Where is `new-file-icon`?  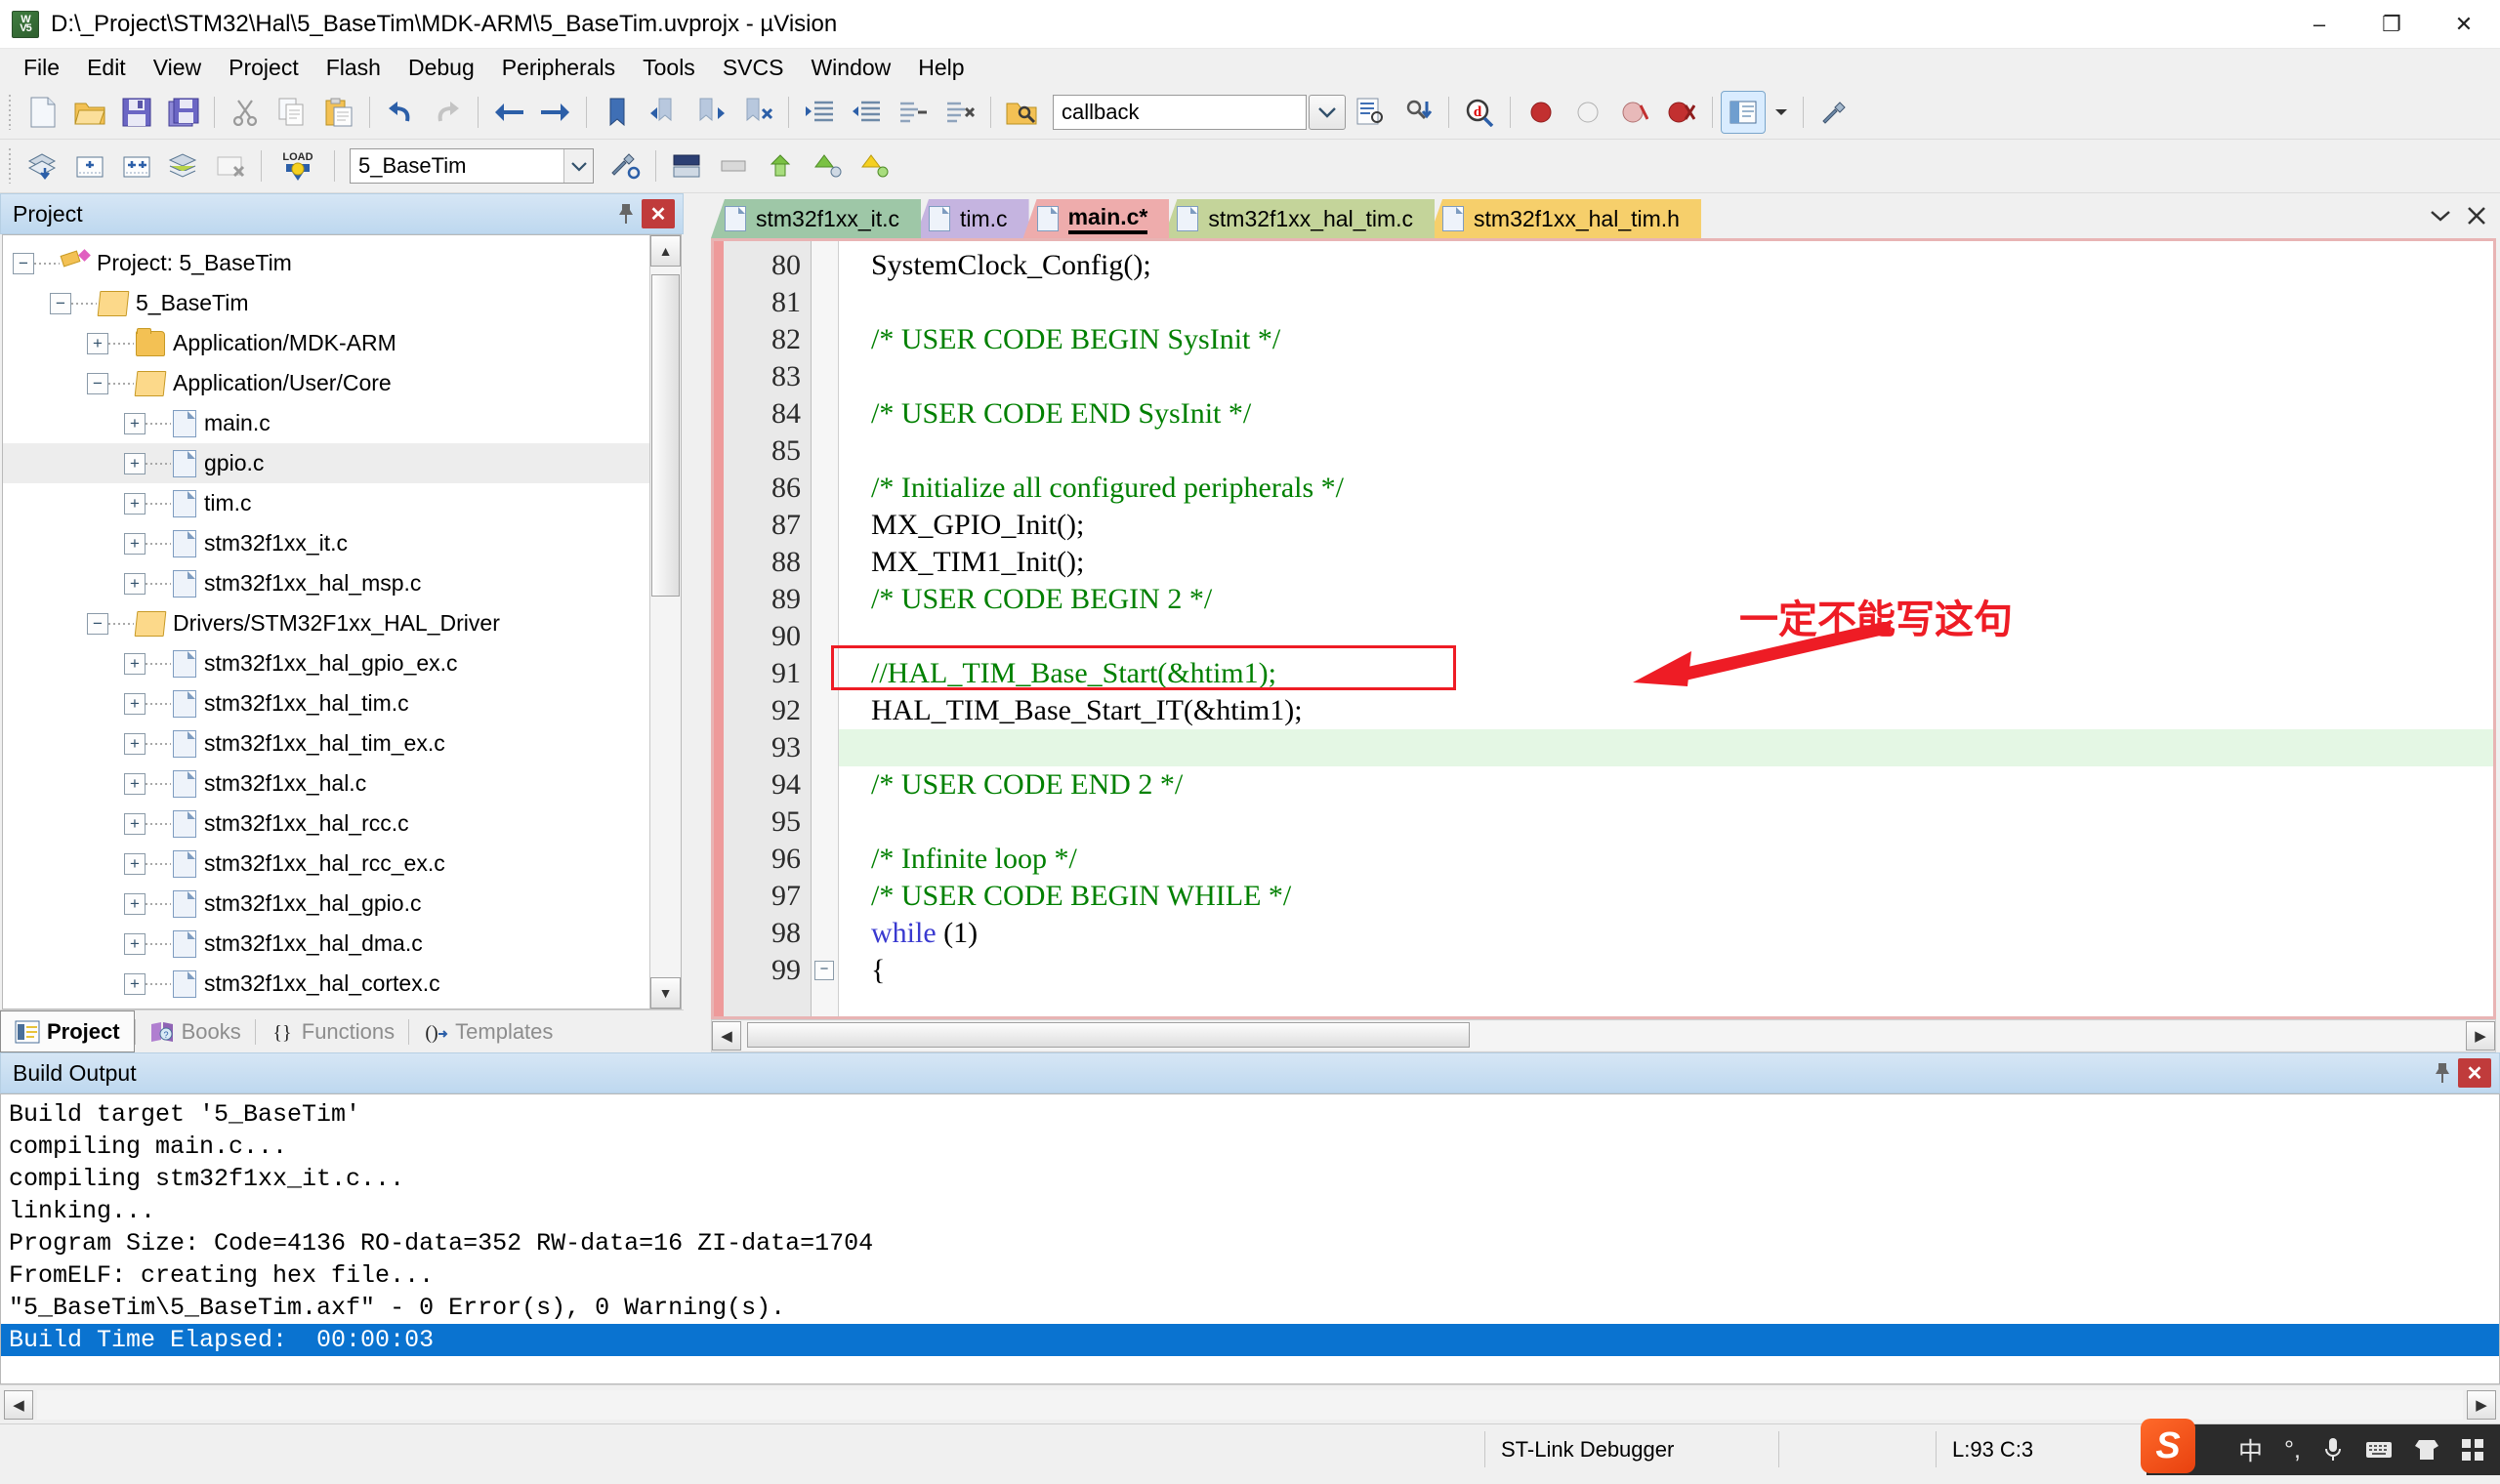
new-file-icon is located at coordinates (42, 113).